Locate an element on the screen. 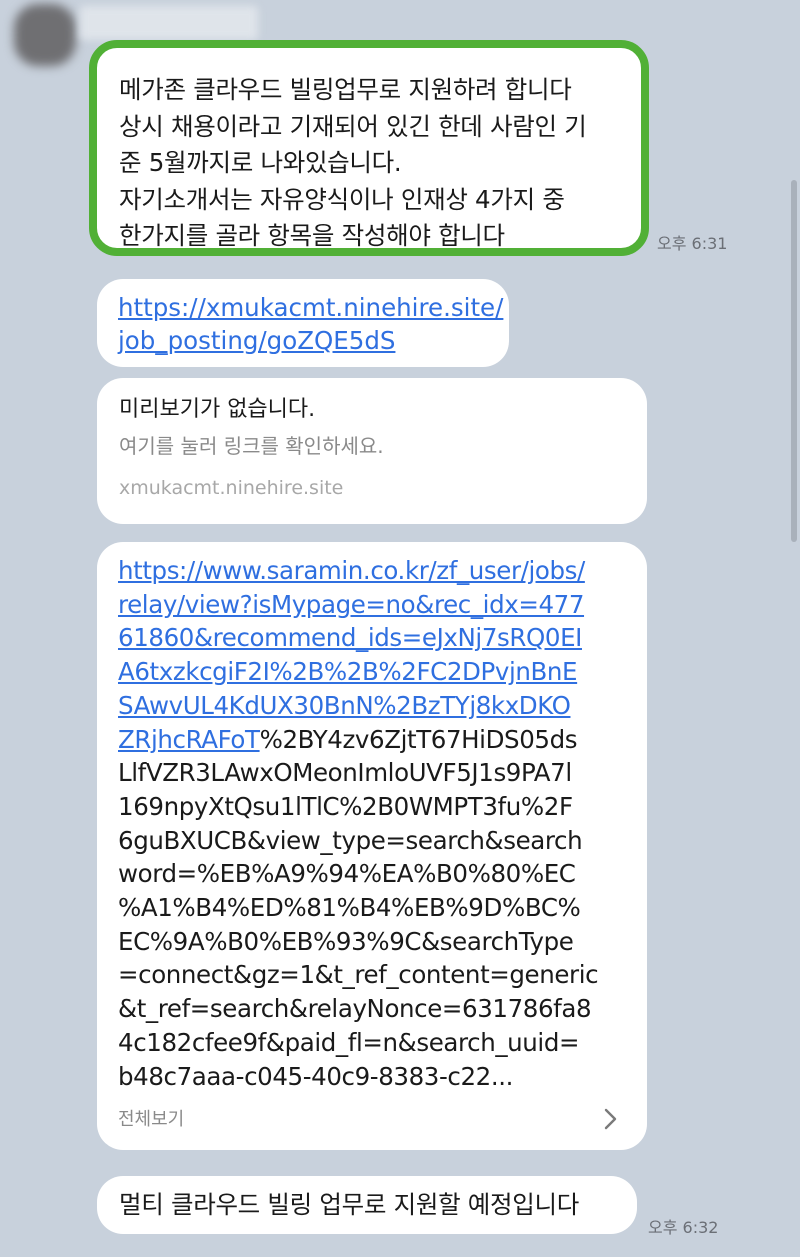 The width and height of the screenshot is (800, 1257). message-line: 자기소개서는 자유양식이나 인재상 4가지 중 is located at coordinates (342, 199).